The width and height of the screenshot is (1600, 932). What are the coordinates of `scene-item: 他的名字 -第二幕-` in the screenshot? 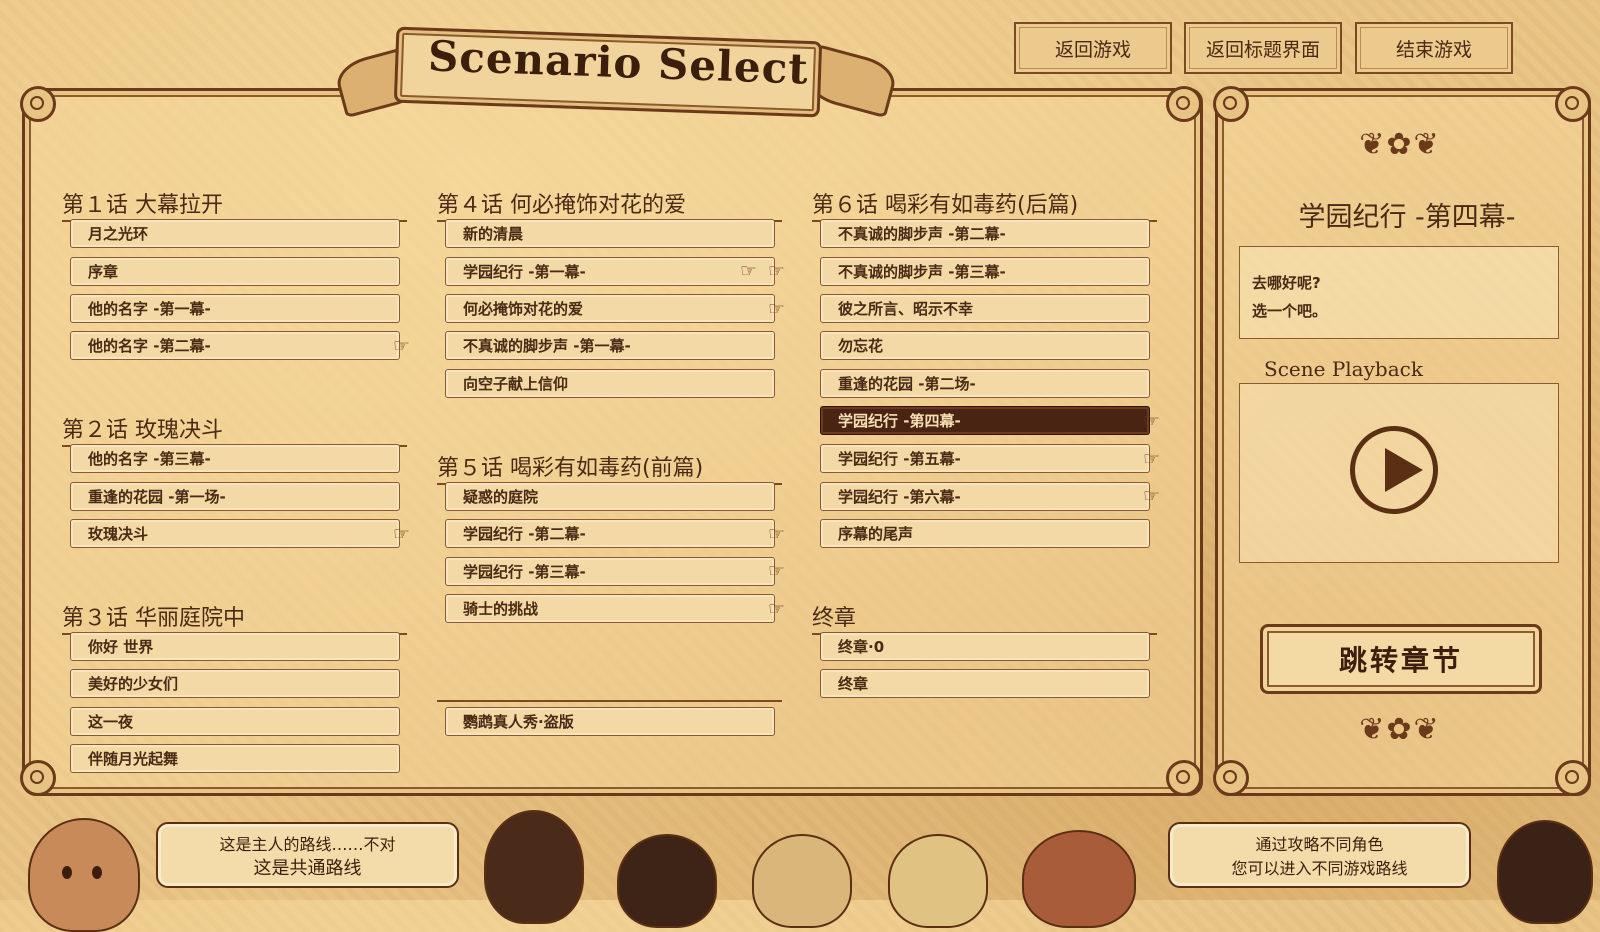 It's located at (235, 345).